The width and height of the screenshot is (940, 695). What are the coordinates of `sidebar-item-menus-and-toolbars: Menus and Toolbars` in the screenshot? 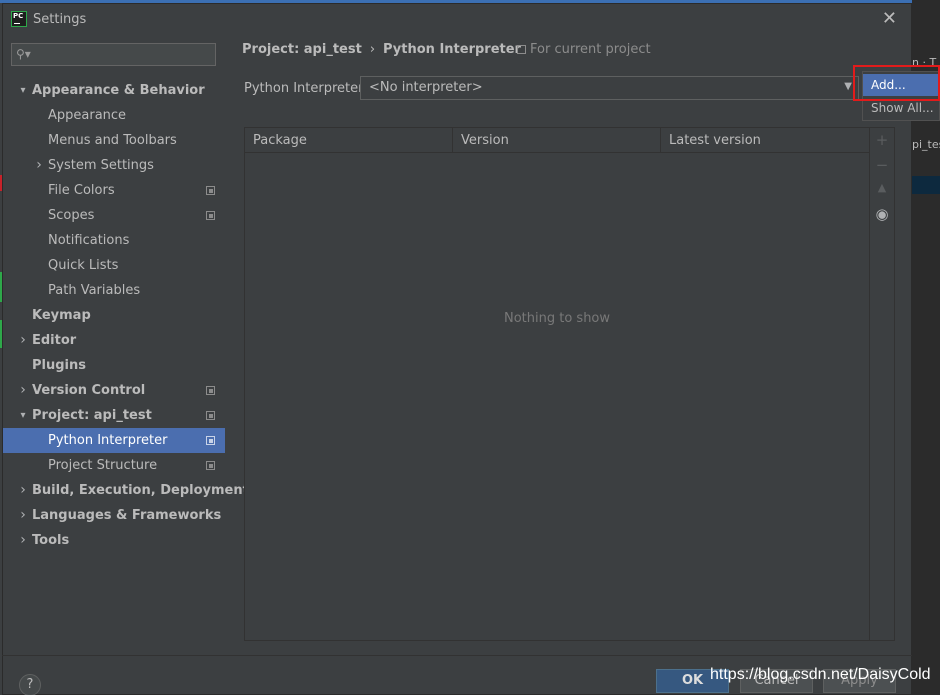 It's located at (114, 140).